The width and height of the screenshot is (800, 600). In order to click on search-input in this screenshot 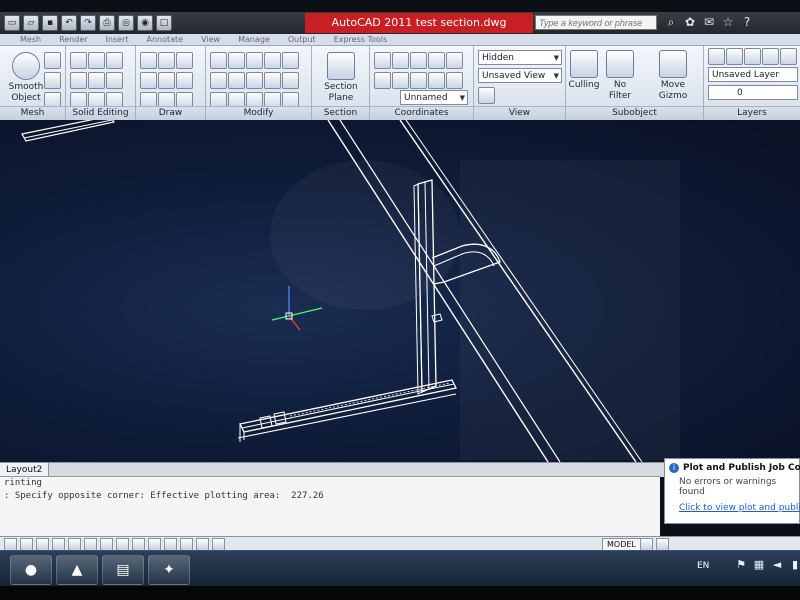, I will do `click(596, 22)`.